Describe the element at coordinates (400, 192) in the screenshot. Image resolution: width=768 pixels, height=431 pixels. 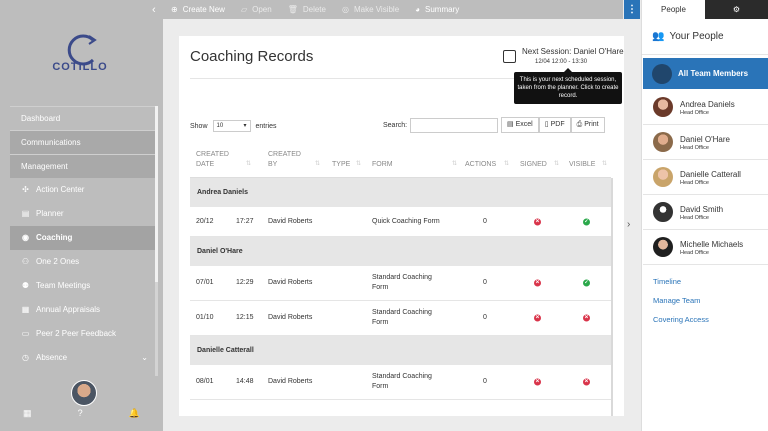
I see `group-row: Andrea Daniels` at that location.